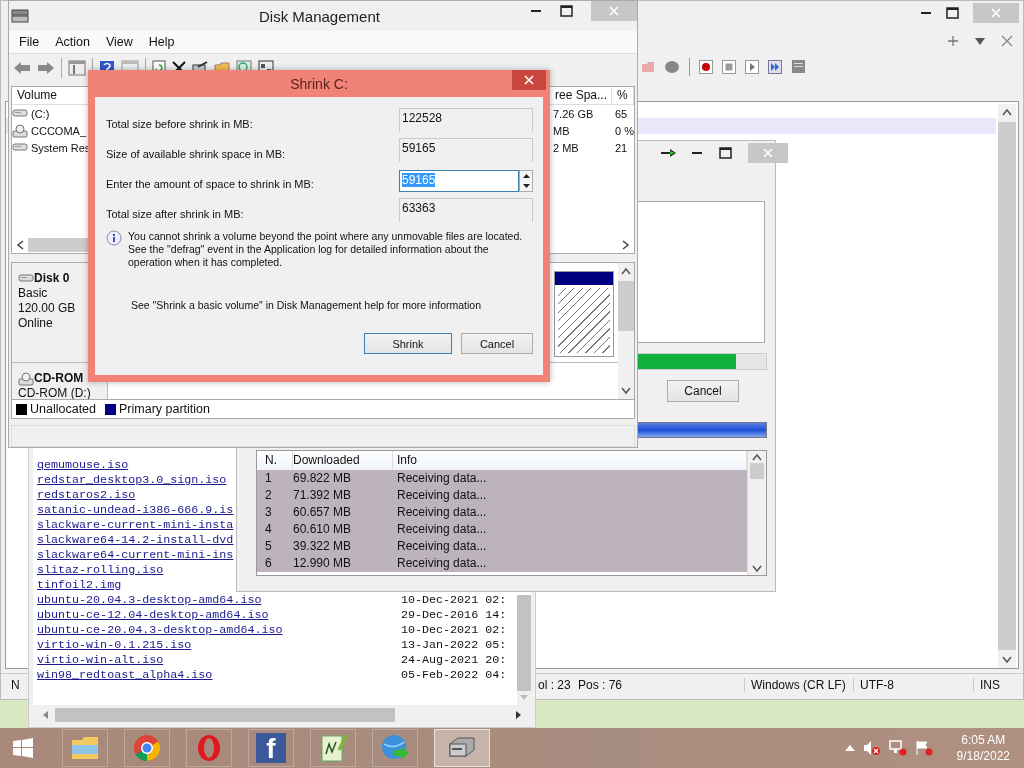 This screenshot has height=768, width=1024. Describe the element at coordinates (706, 67) in the screenshot. I see `record-icon` at that location.